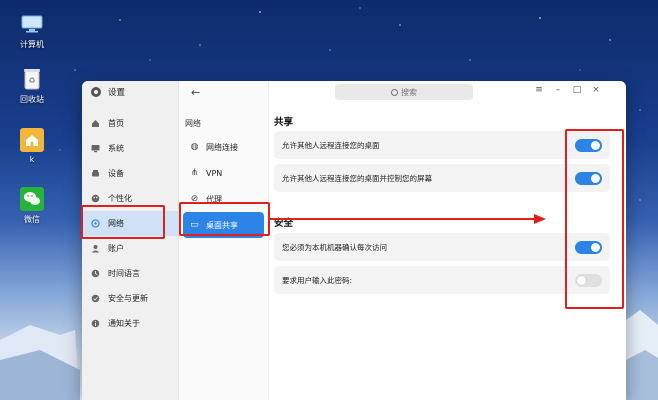 Image resolution: width=658 pixels, height=400 pixels. What do you see at coordinates (357, 178) in the screenshot?
I see `option-label: 允许其他人远程连接您的桌面并控制您的屏幕` at bounding box center [357, 178].